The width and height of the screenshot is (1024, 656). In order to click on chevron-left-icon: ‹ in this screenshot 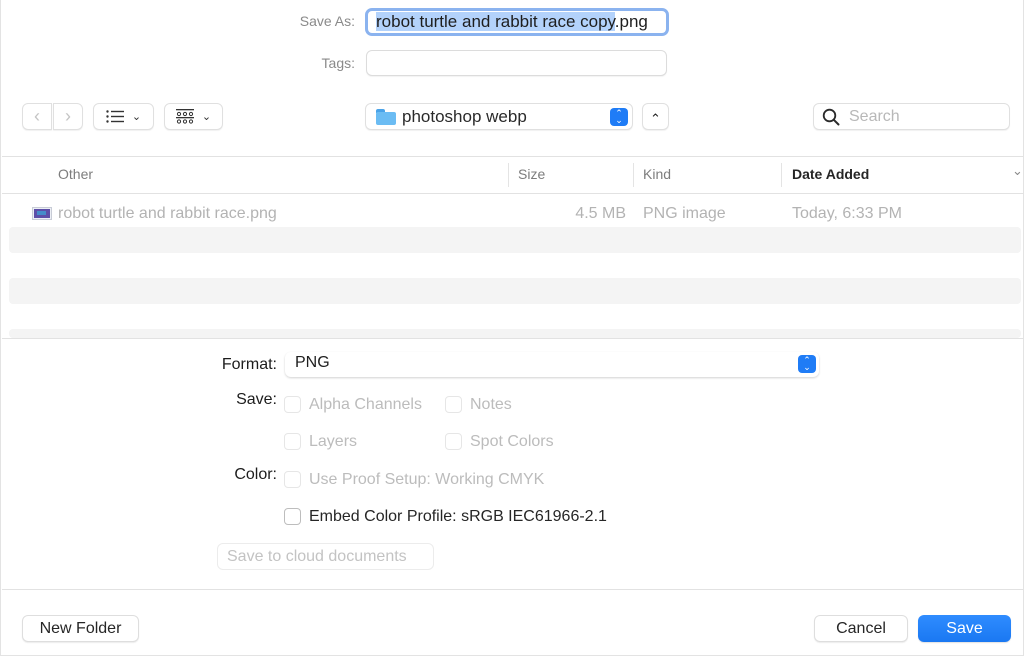, I will do `click(37, 116)`.